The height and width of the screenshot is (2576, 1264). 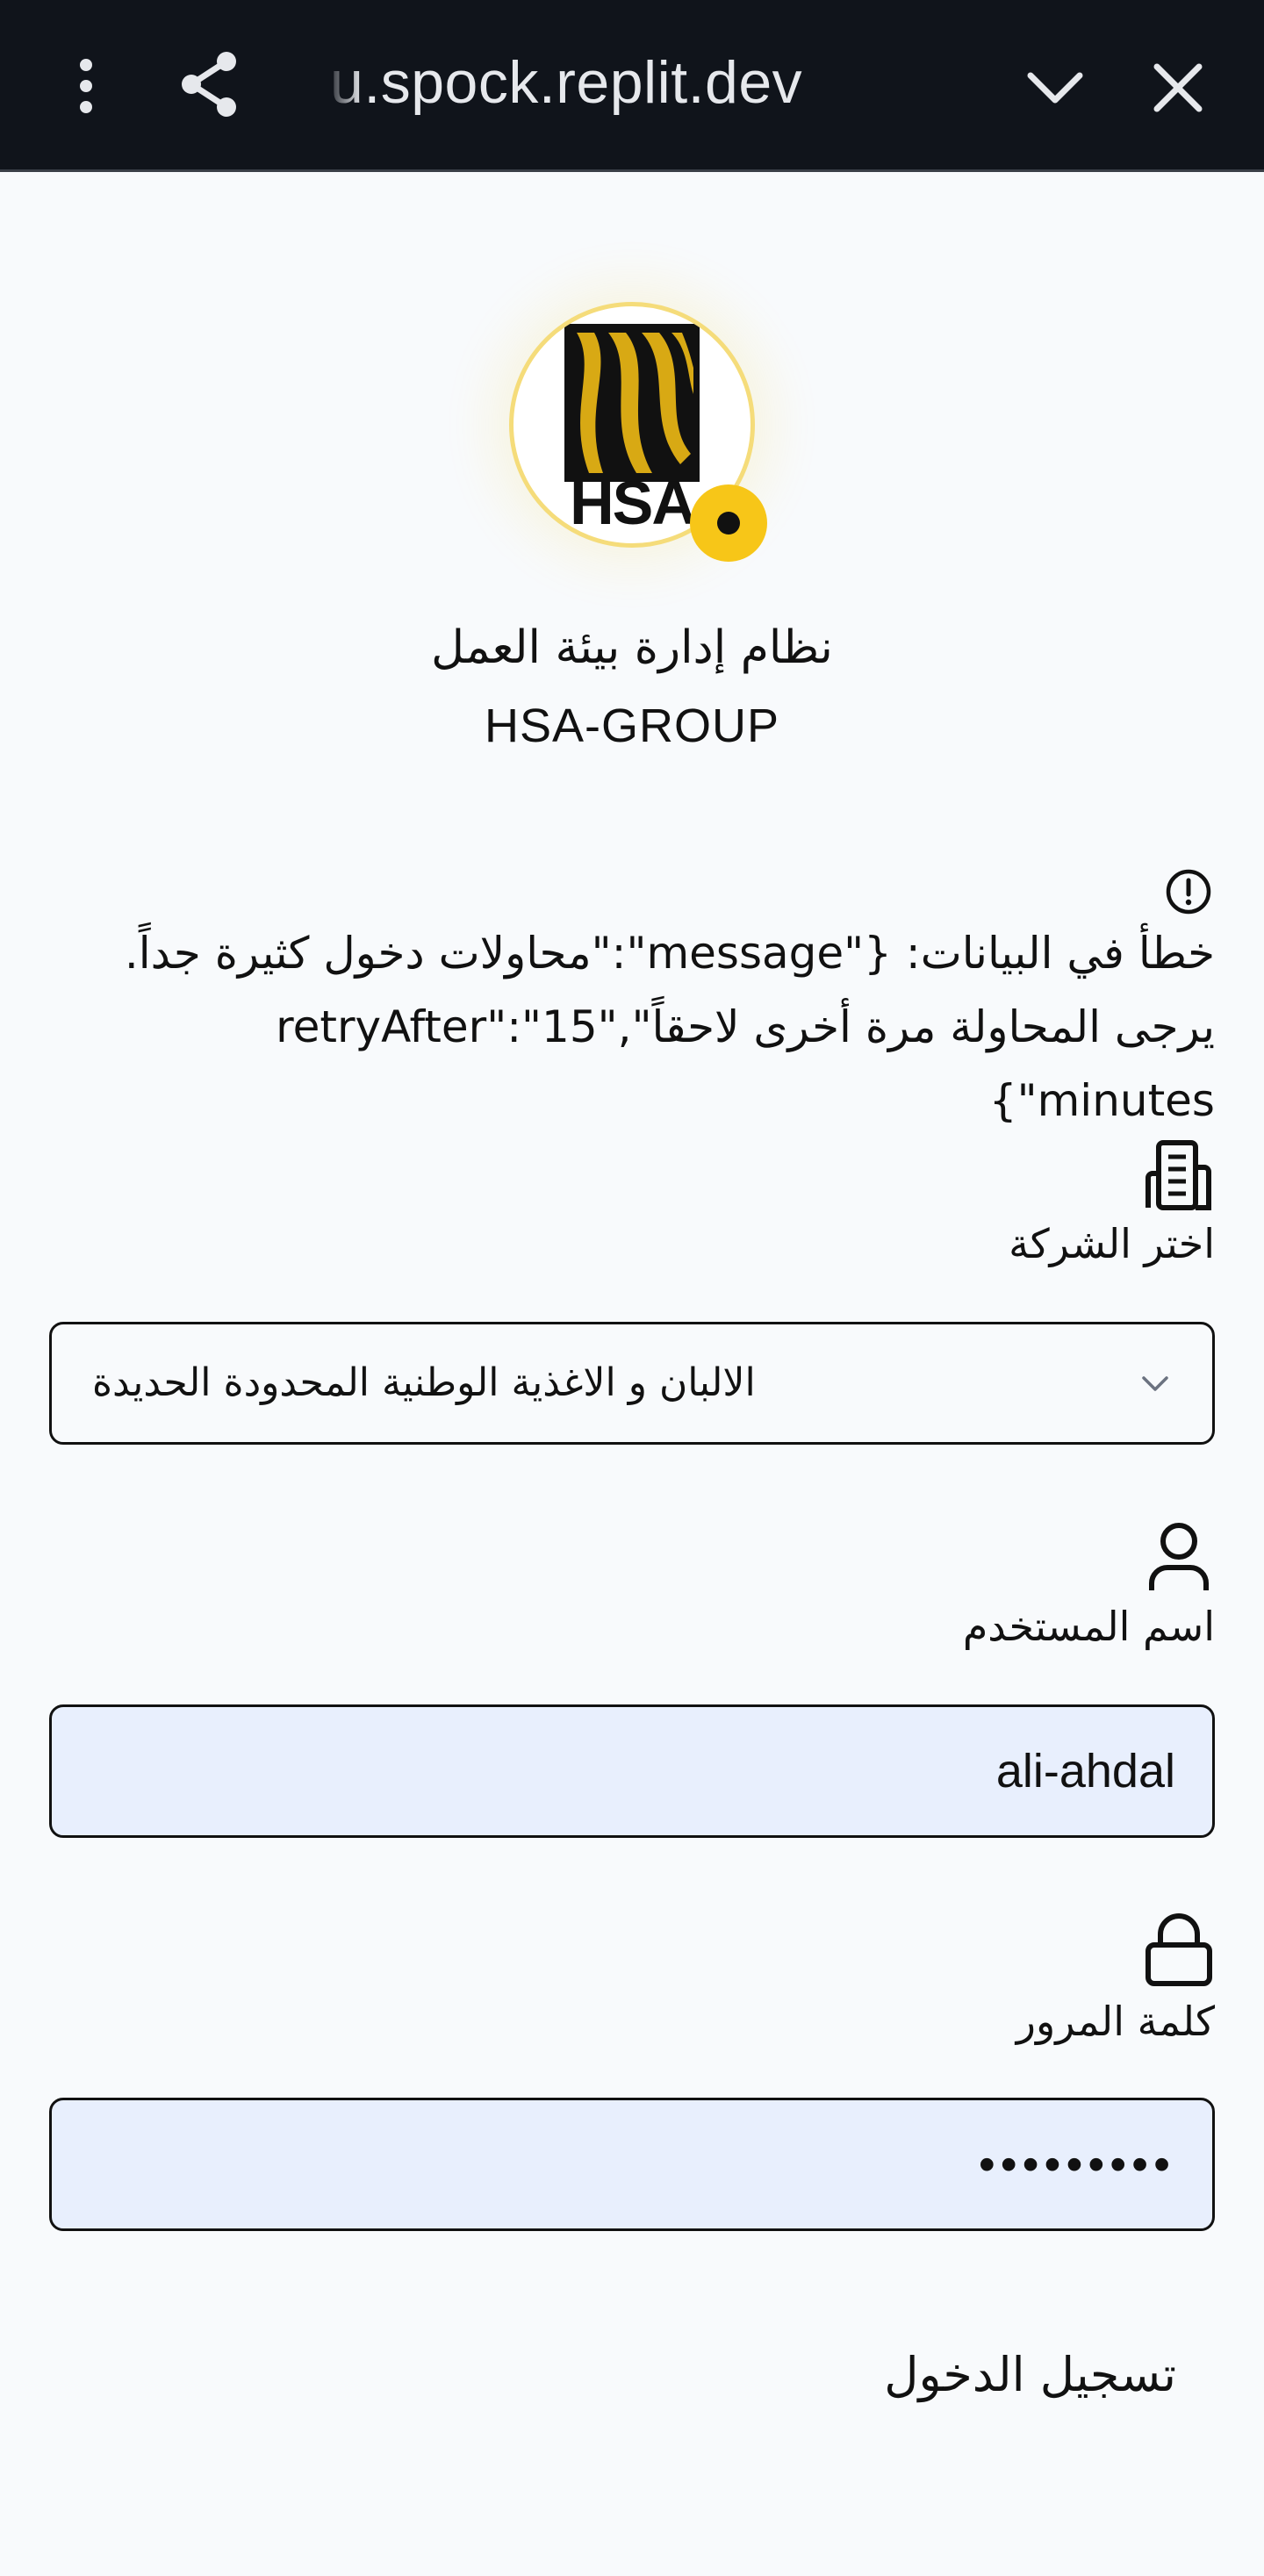 I want to click on company-label: اختر الشركة, so click(x=1112, y=1243).